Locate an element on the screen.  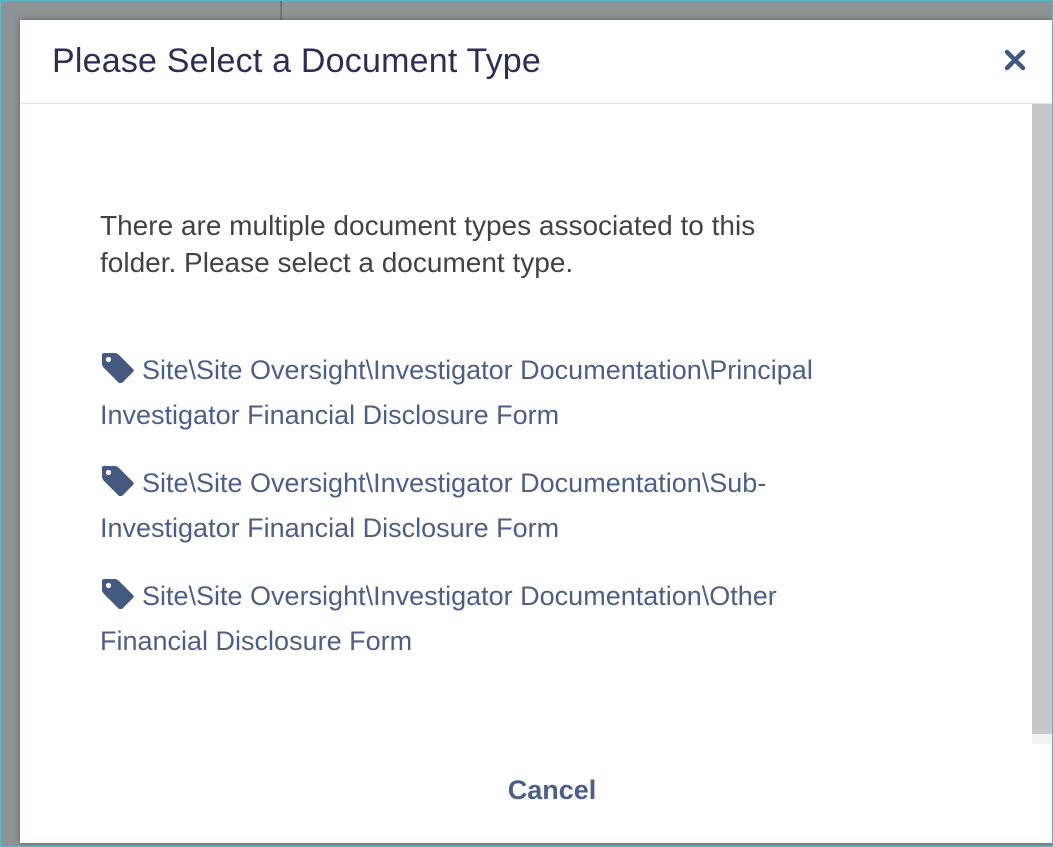
option-path-line: Financial Disclosure Form is located at coordinates (256, 641).